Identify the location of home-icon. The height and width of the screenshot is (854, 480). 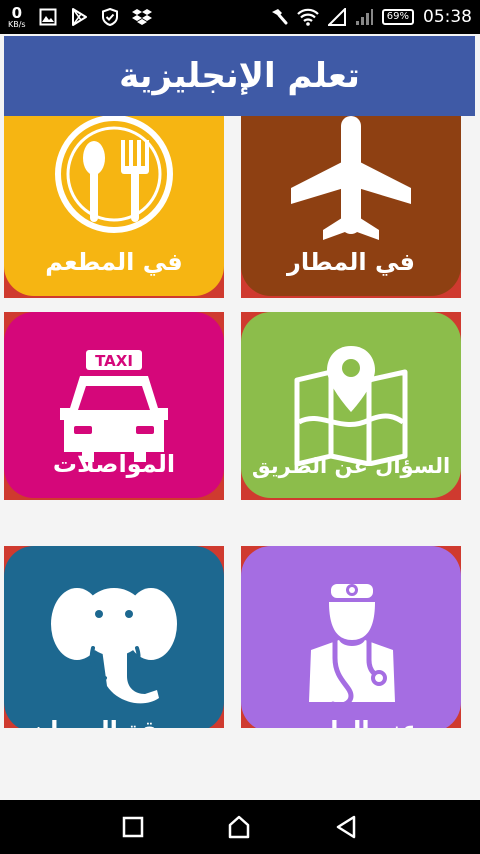
(239, 827).